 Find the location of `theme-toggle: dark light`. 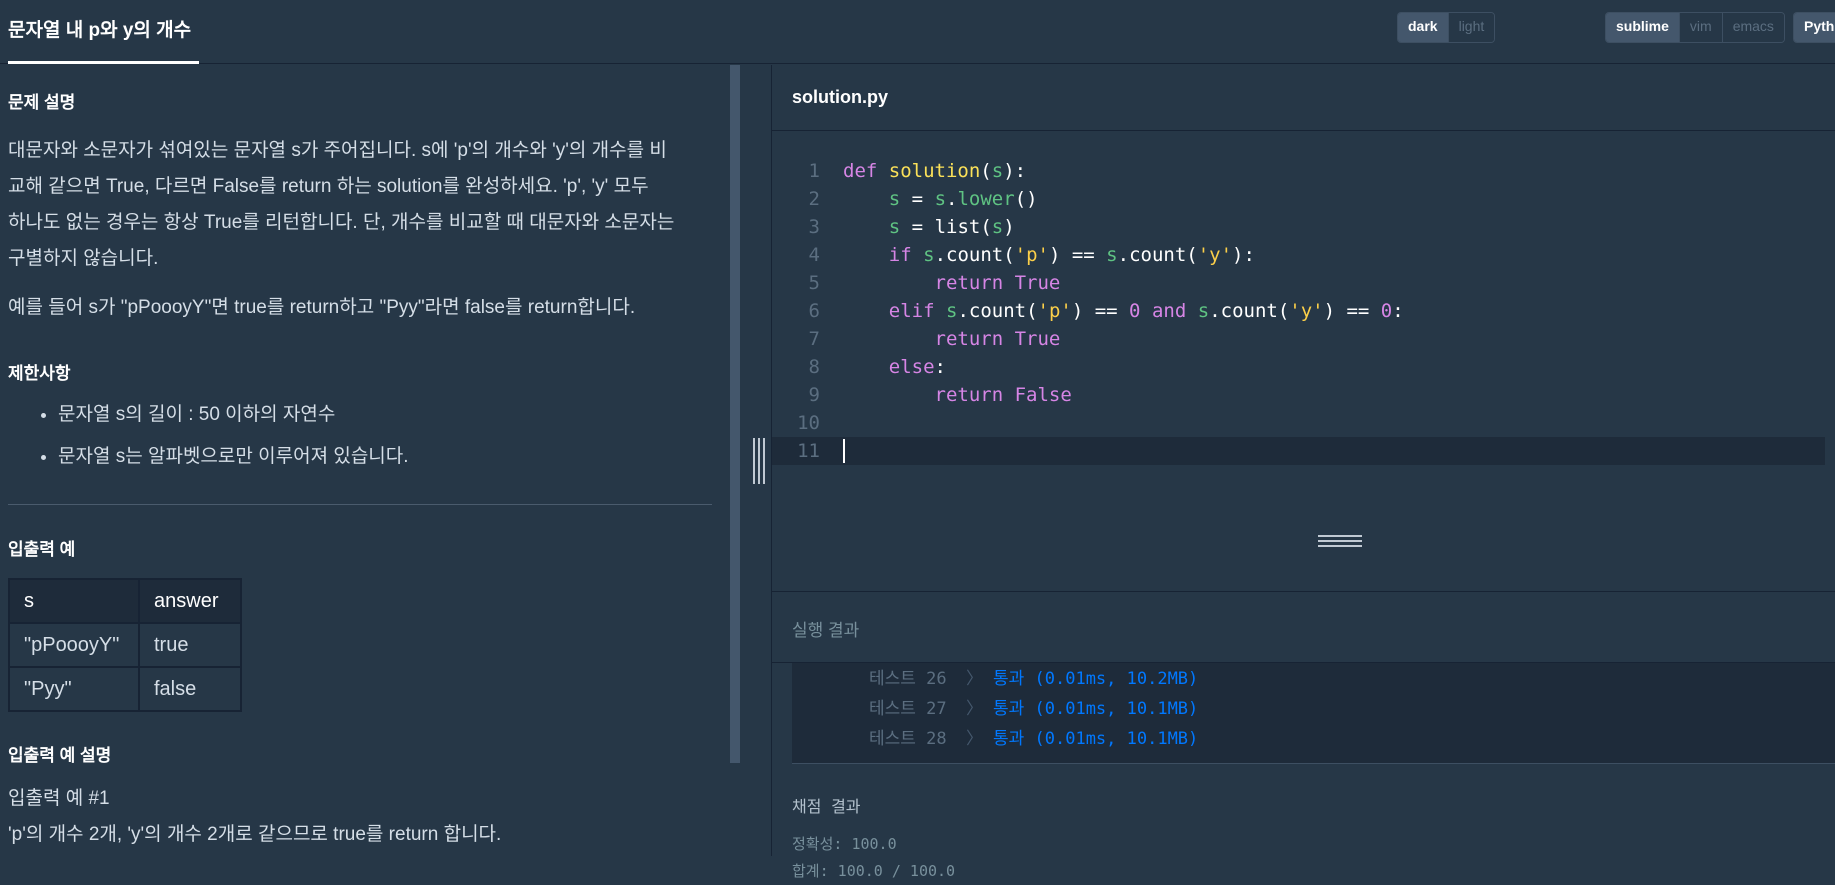

theme-toggle: dark light is located at coordinates (1446, 27).